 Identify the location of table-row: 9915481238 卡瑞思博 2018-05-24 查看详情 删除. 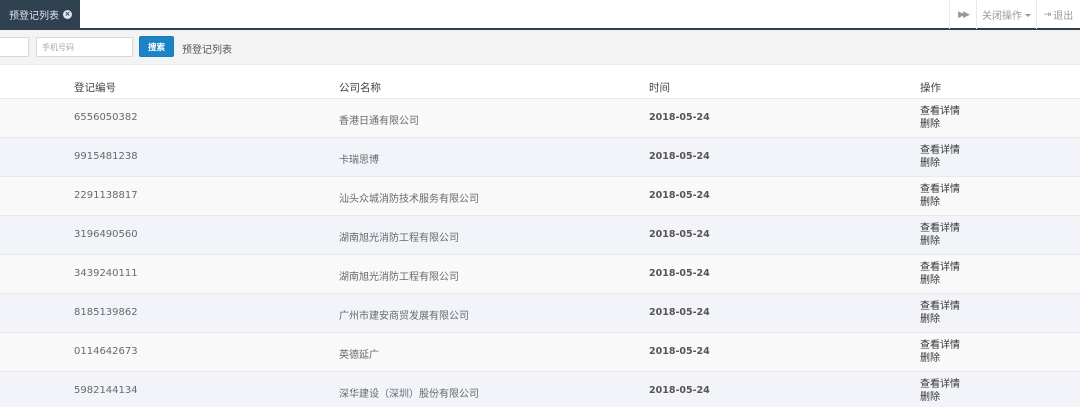
(540, 157).